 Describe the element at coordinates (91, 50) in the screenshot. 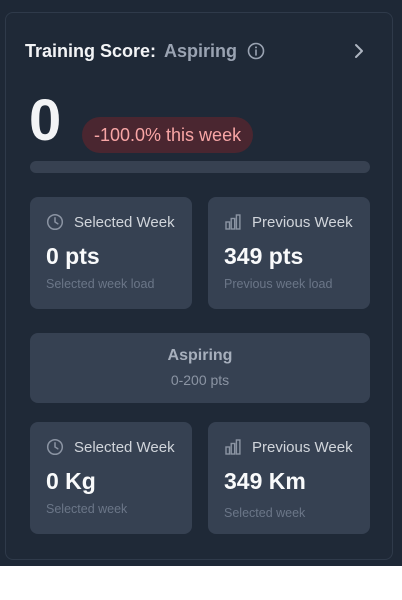

I see `card-title: Training Score:` at that location.